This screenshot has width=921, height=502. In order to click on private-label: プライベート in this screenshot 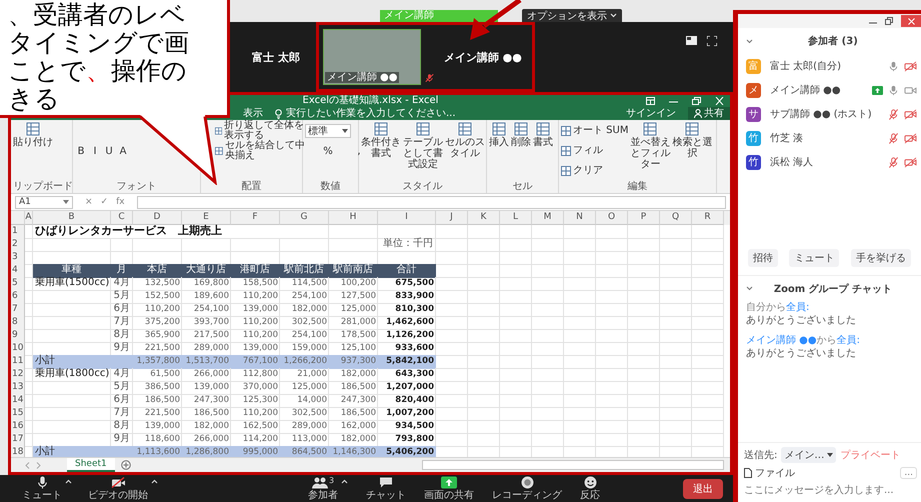, I will do `click(870, 455)`.